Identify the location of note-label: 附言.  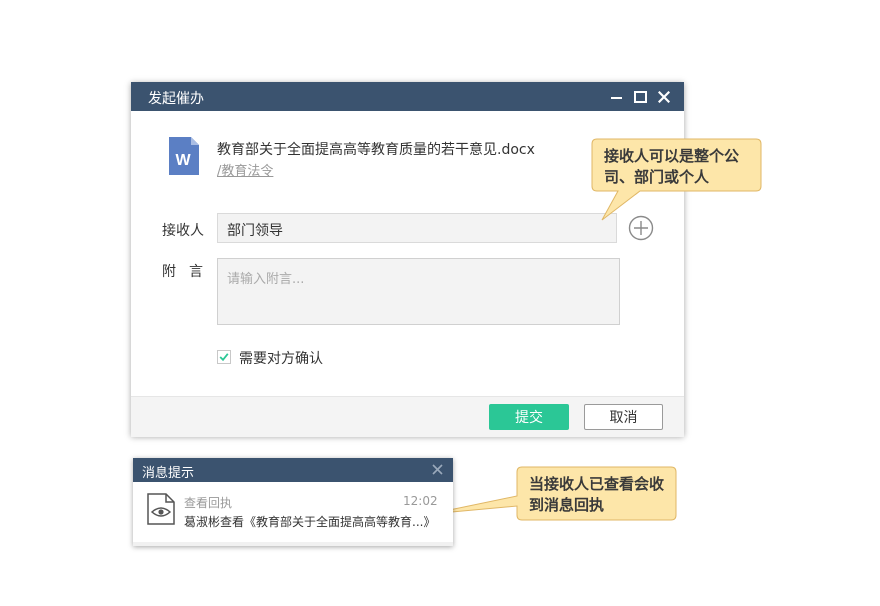
(189, 272).